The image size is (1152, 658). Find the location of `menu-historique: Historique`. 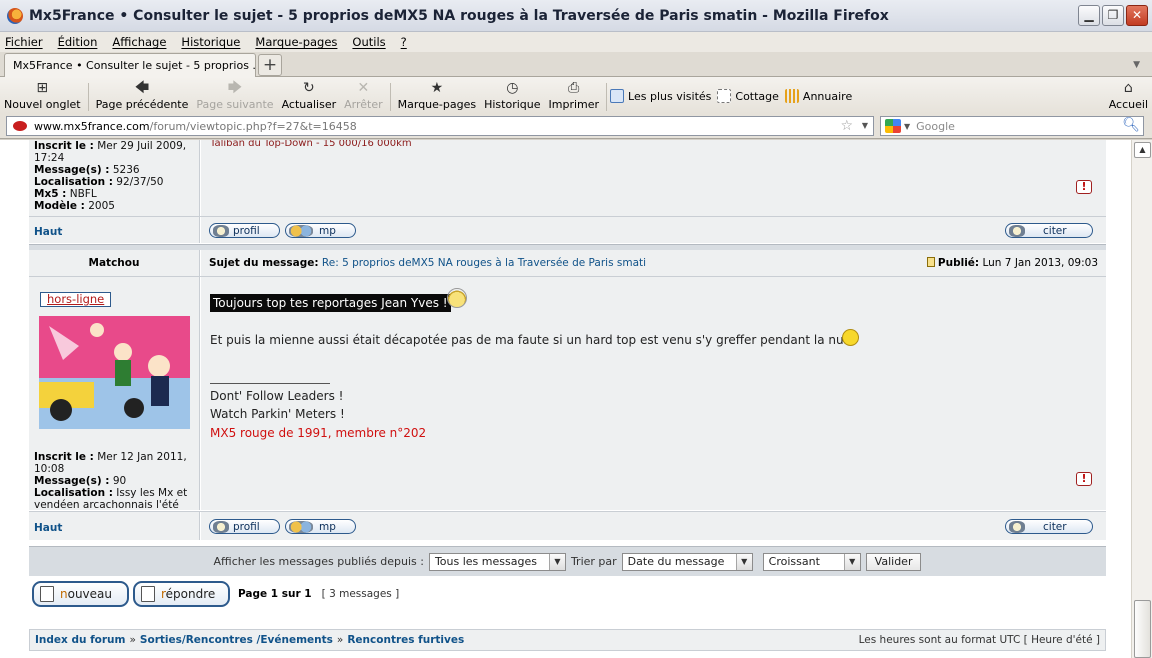

menu-historique: Historique is located at coordinates (210, 42).